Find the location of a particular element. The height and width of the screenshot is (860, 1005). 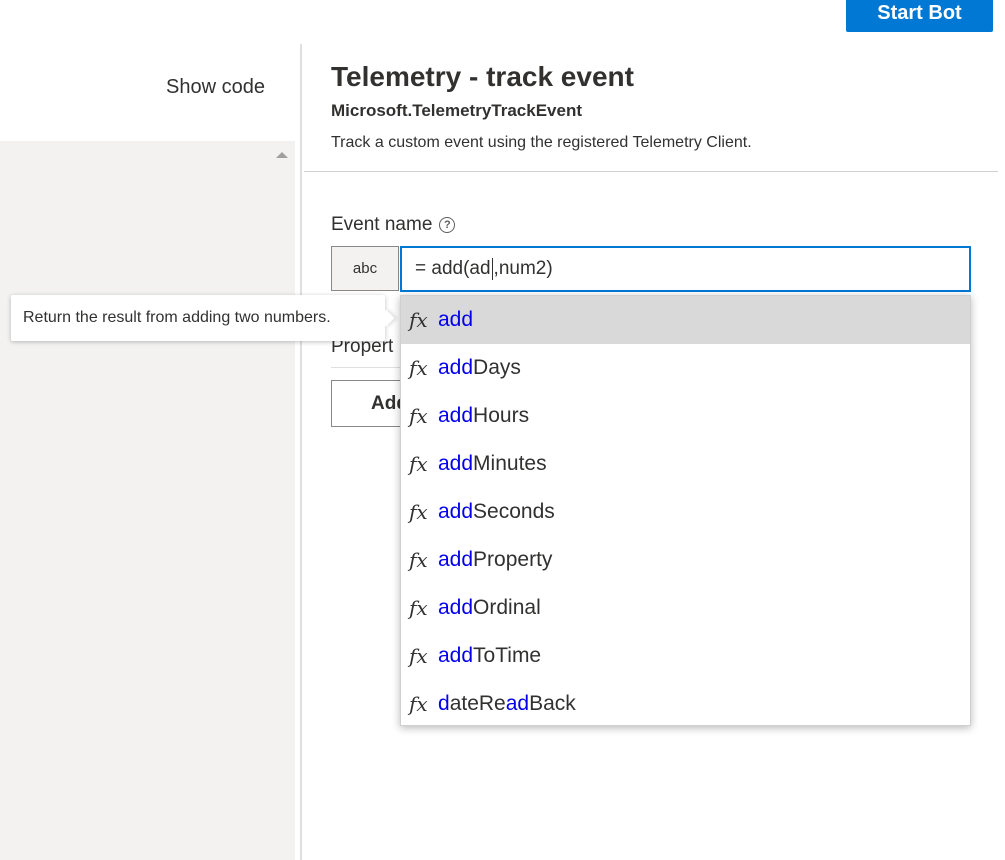

scroll-up-arrow-icon is located at coordinates (282, 155).